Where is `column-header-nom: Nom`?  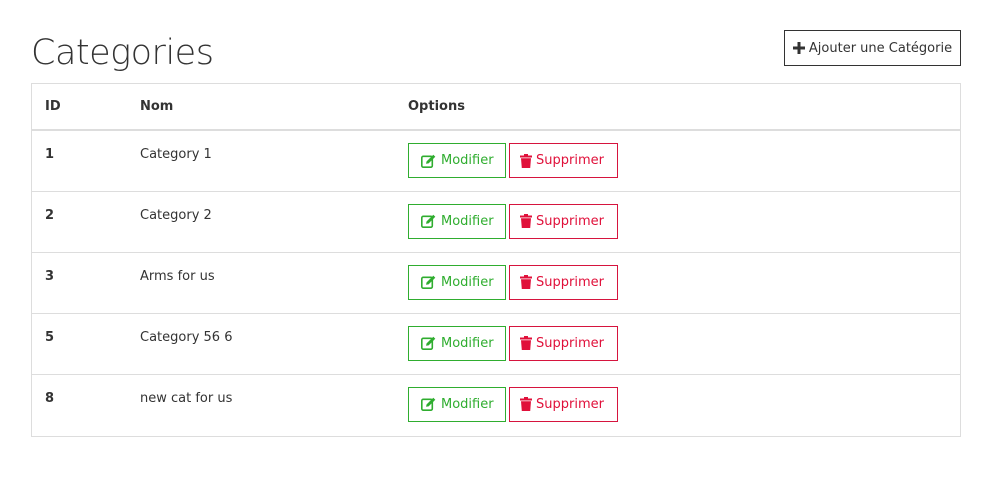
column-header-nom: Nom is located at coordinates (261, 107).